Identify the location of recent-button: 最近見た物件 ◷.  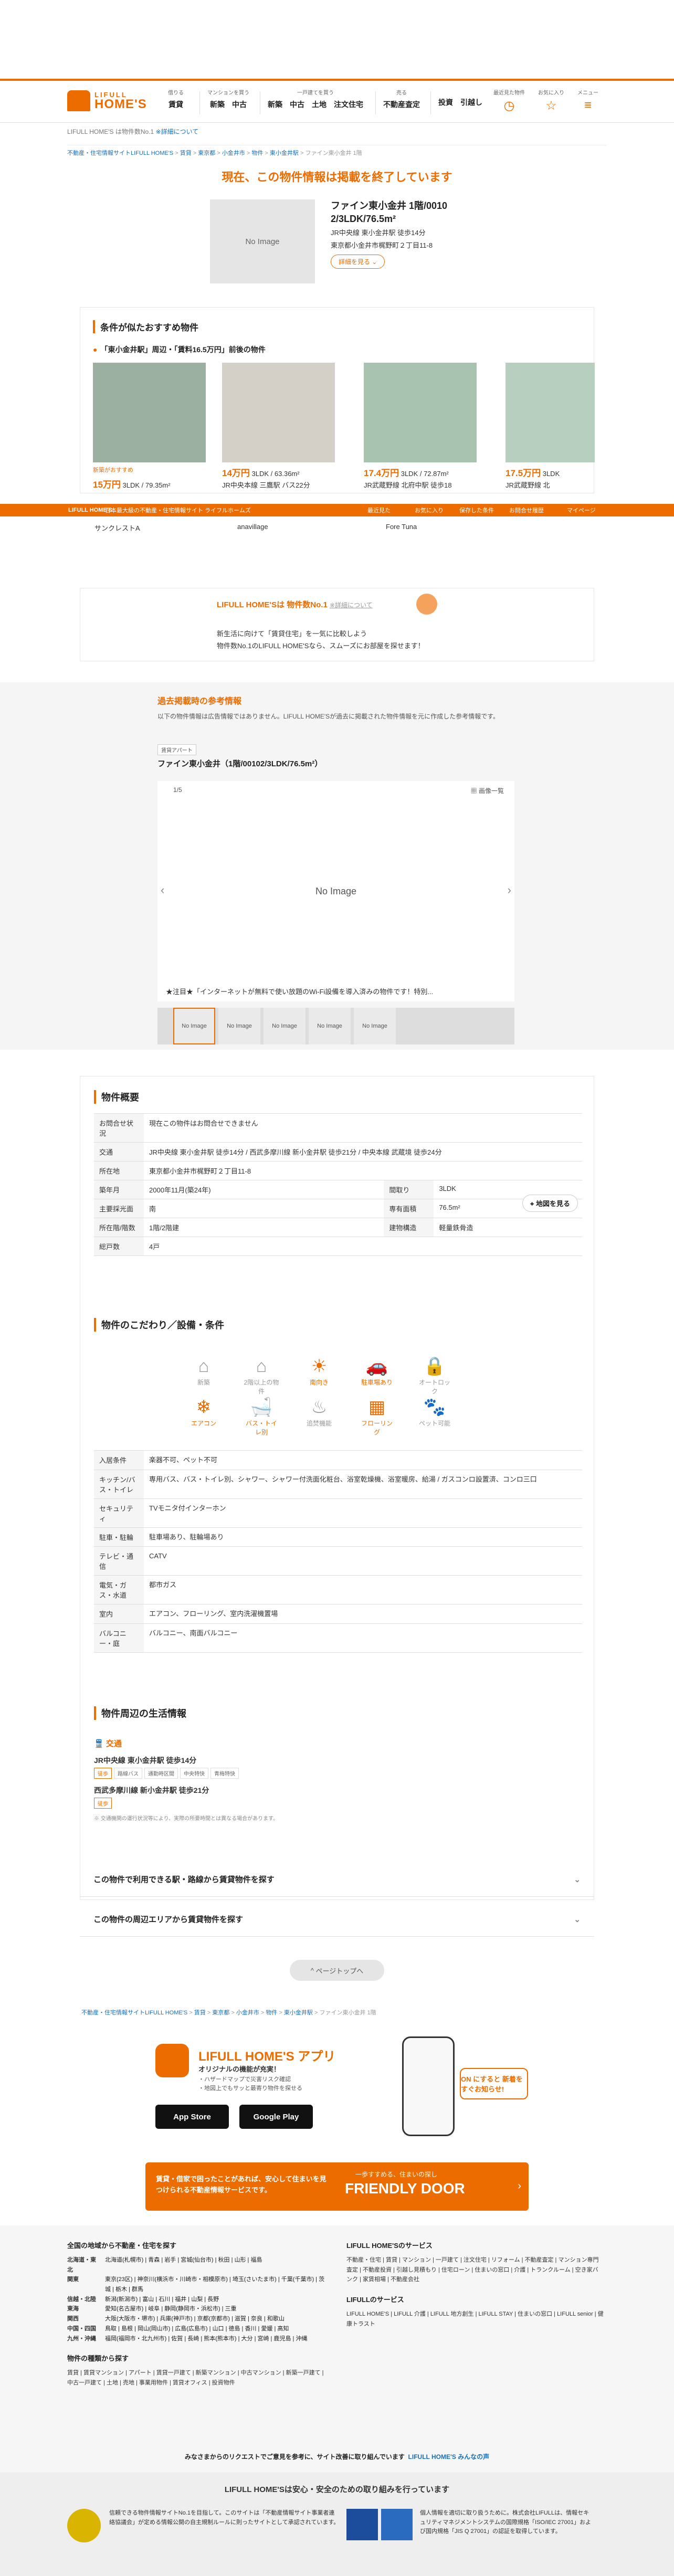
(509, 100).